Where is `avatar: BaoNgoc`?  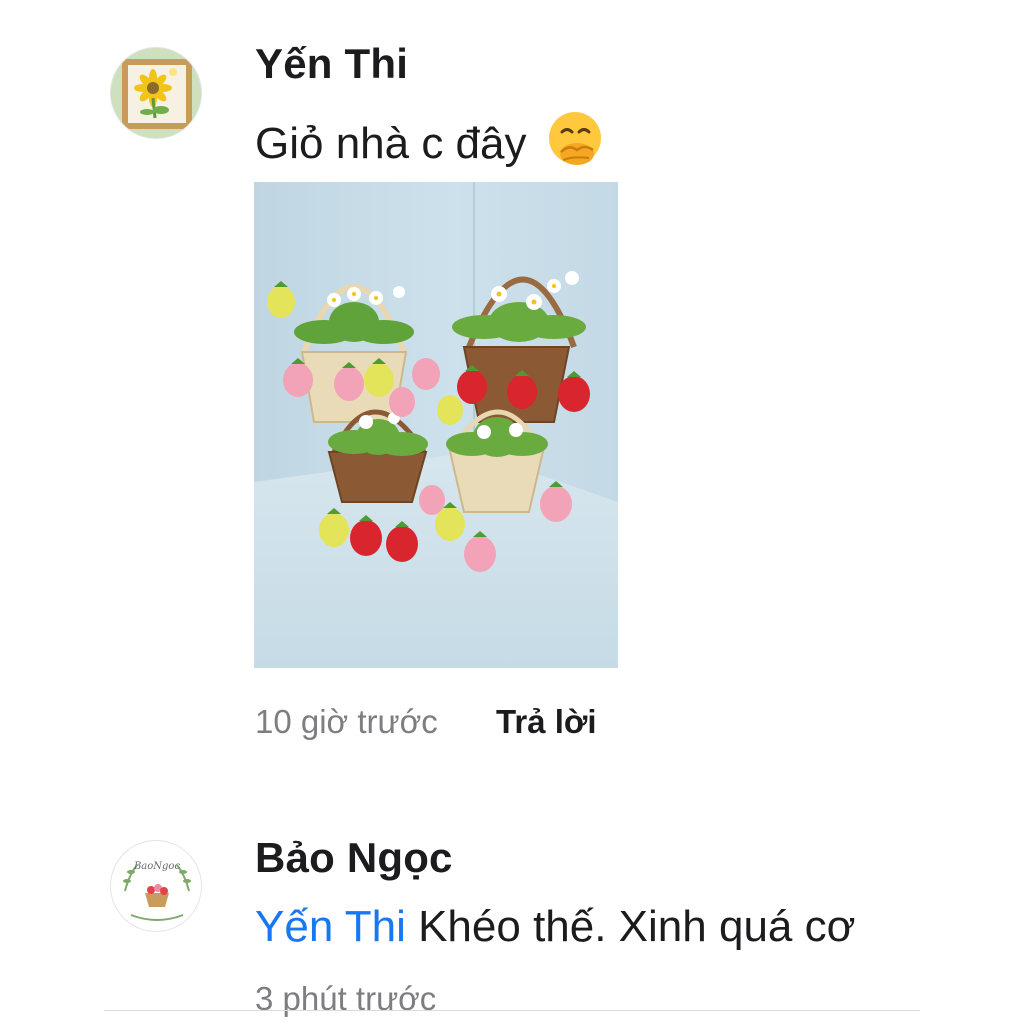 avatar: BaoNgoc is located at coordinates (156, 886).